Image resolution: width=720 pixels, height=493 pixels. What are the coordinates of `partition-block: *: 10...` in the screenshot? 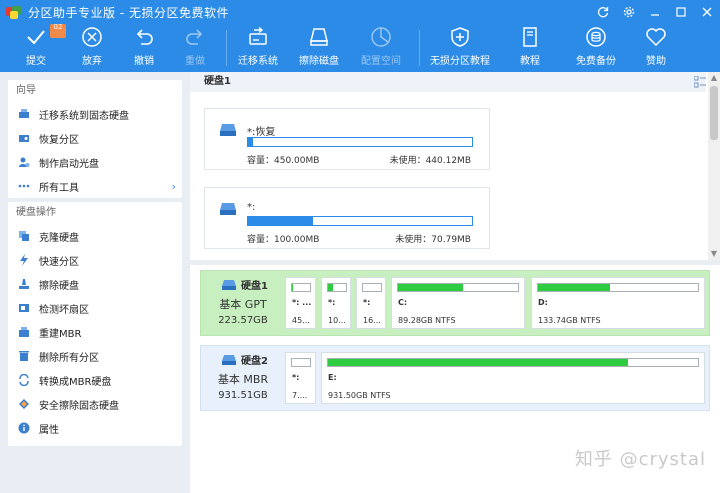 It's located at (336, 303).